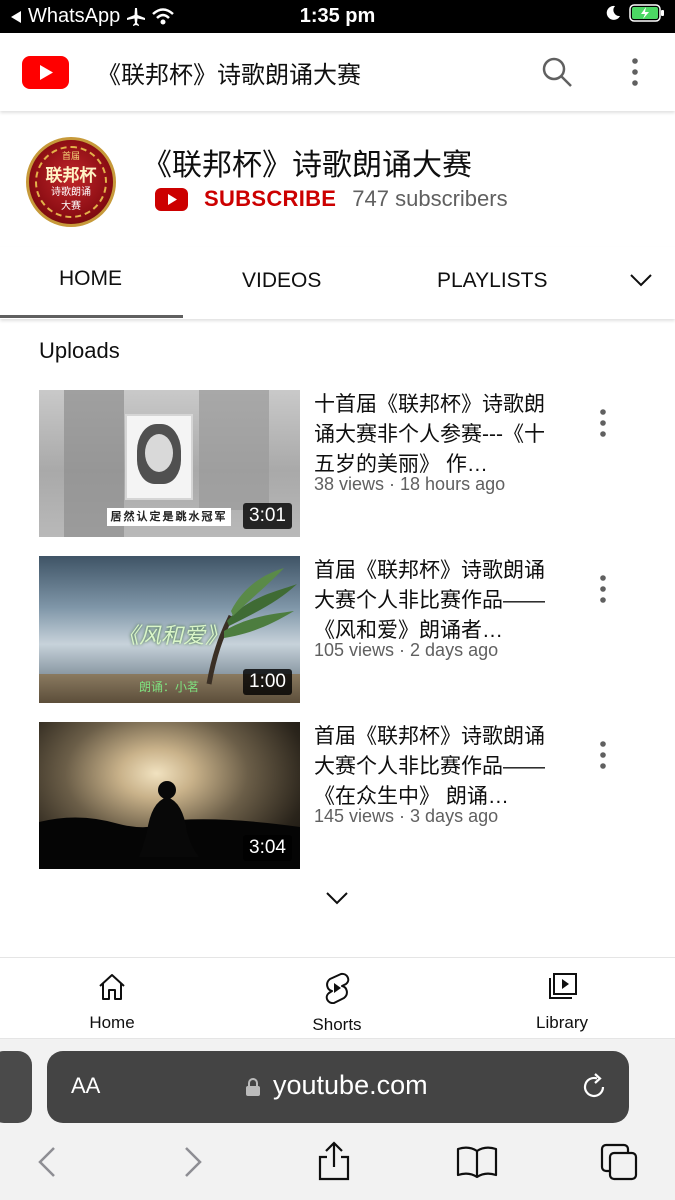  What do you see at coordinates (562, 1022) in the screenshot?
I see `nav-library-label: Library` at bounding box center [562, 1022].